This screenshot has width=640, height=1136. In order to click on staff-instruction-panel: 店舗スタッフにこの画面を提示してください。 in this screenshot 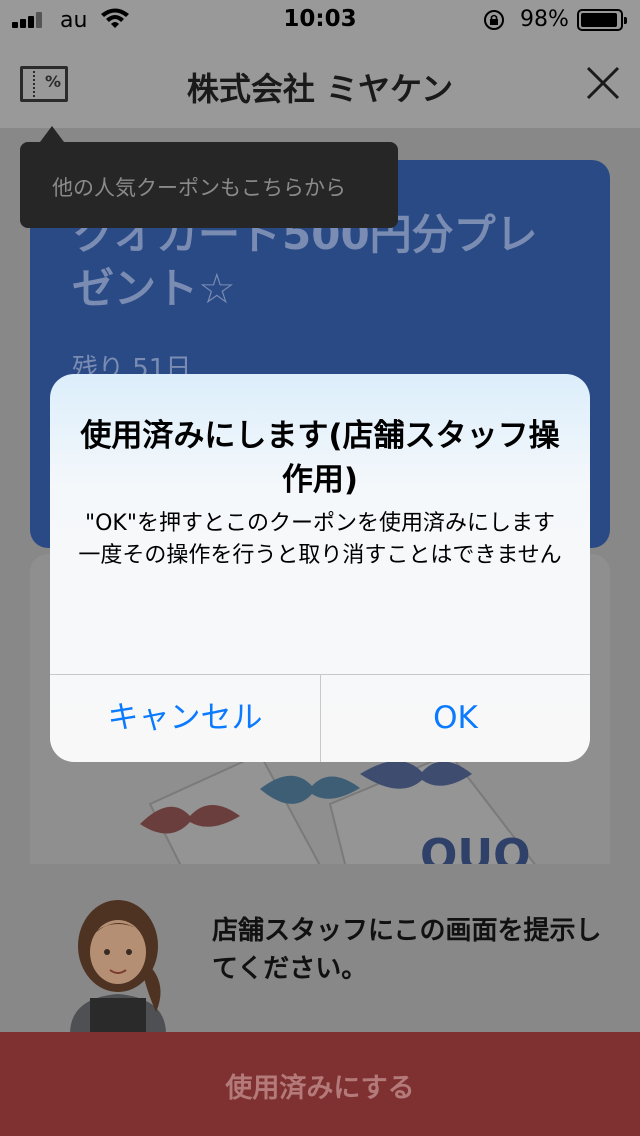, I will do `click(320, 949)`.